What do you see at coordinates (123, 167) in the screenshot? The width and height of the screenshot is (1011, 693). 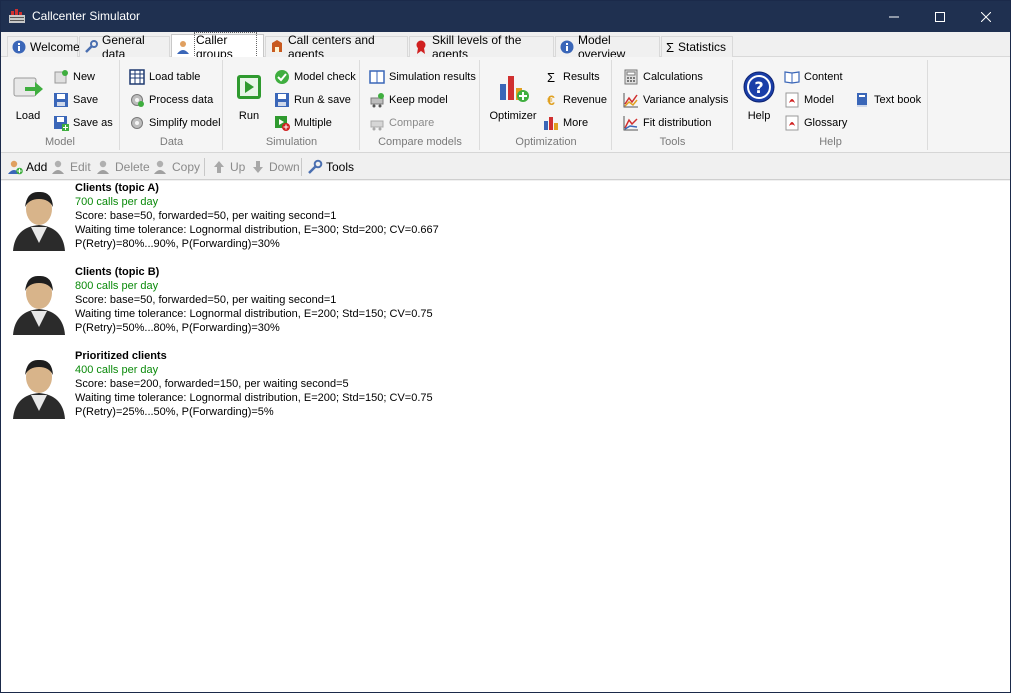 I see `delete-button: Delete` at bounding box center [123, 167].